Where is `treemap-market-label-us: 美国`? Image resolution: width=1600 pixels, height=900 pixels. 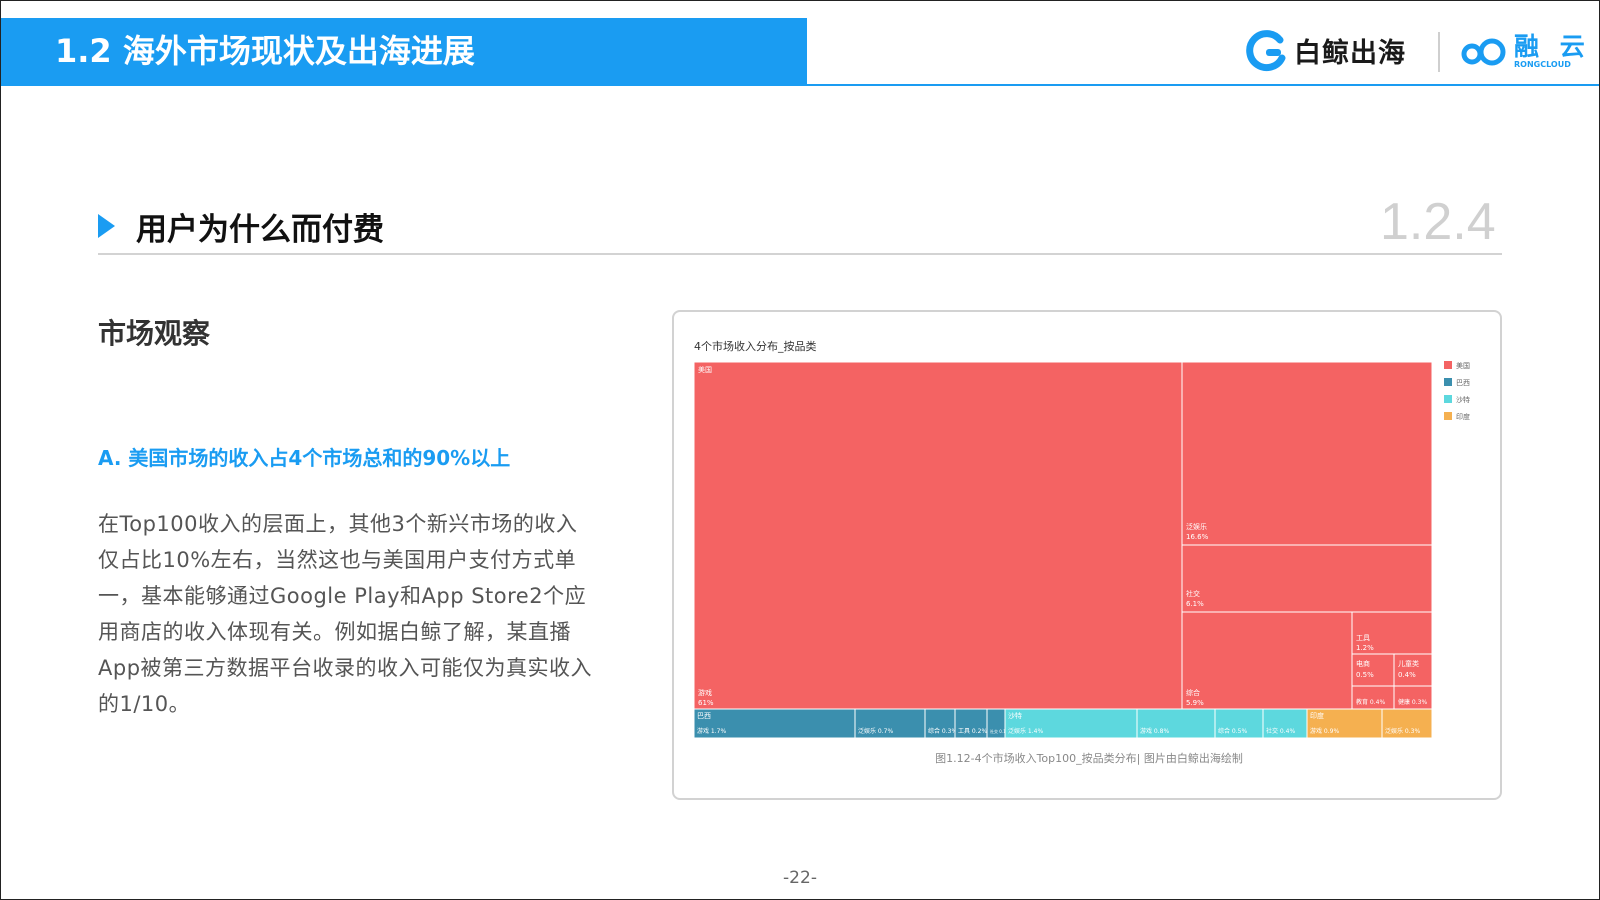
treemap-market-label-us: 美国 is located at coordinates (705, 369).